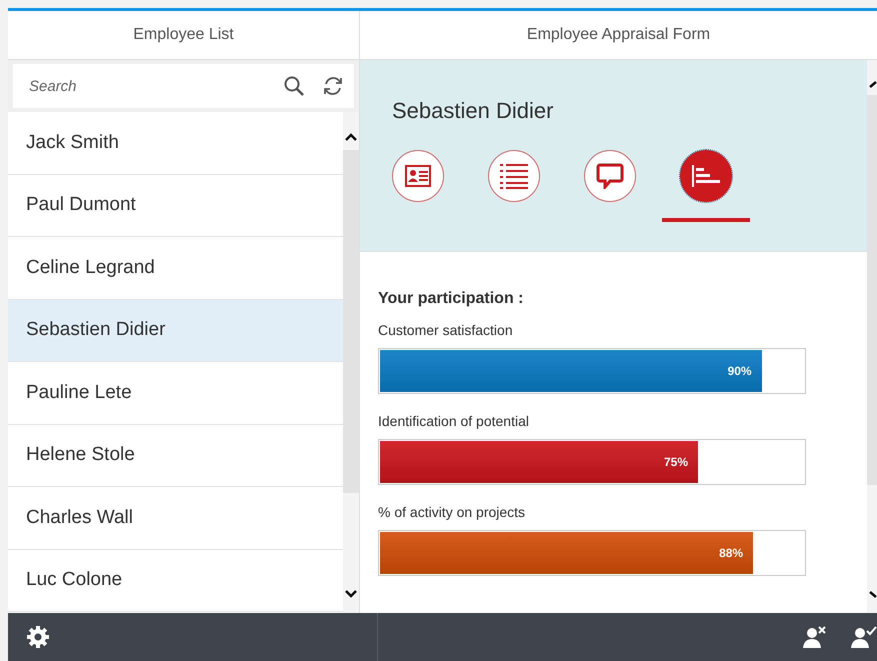 The width and height of the screenshot is (877, 661). Describe the element at coordinates (175, 205) in the screenshot. I see `employee-list-item: Paul Dumont` at that location.